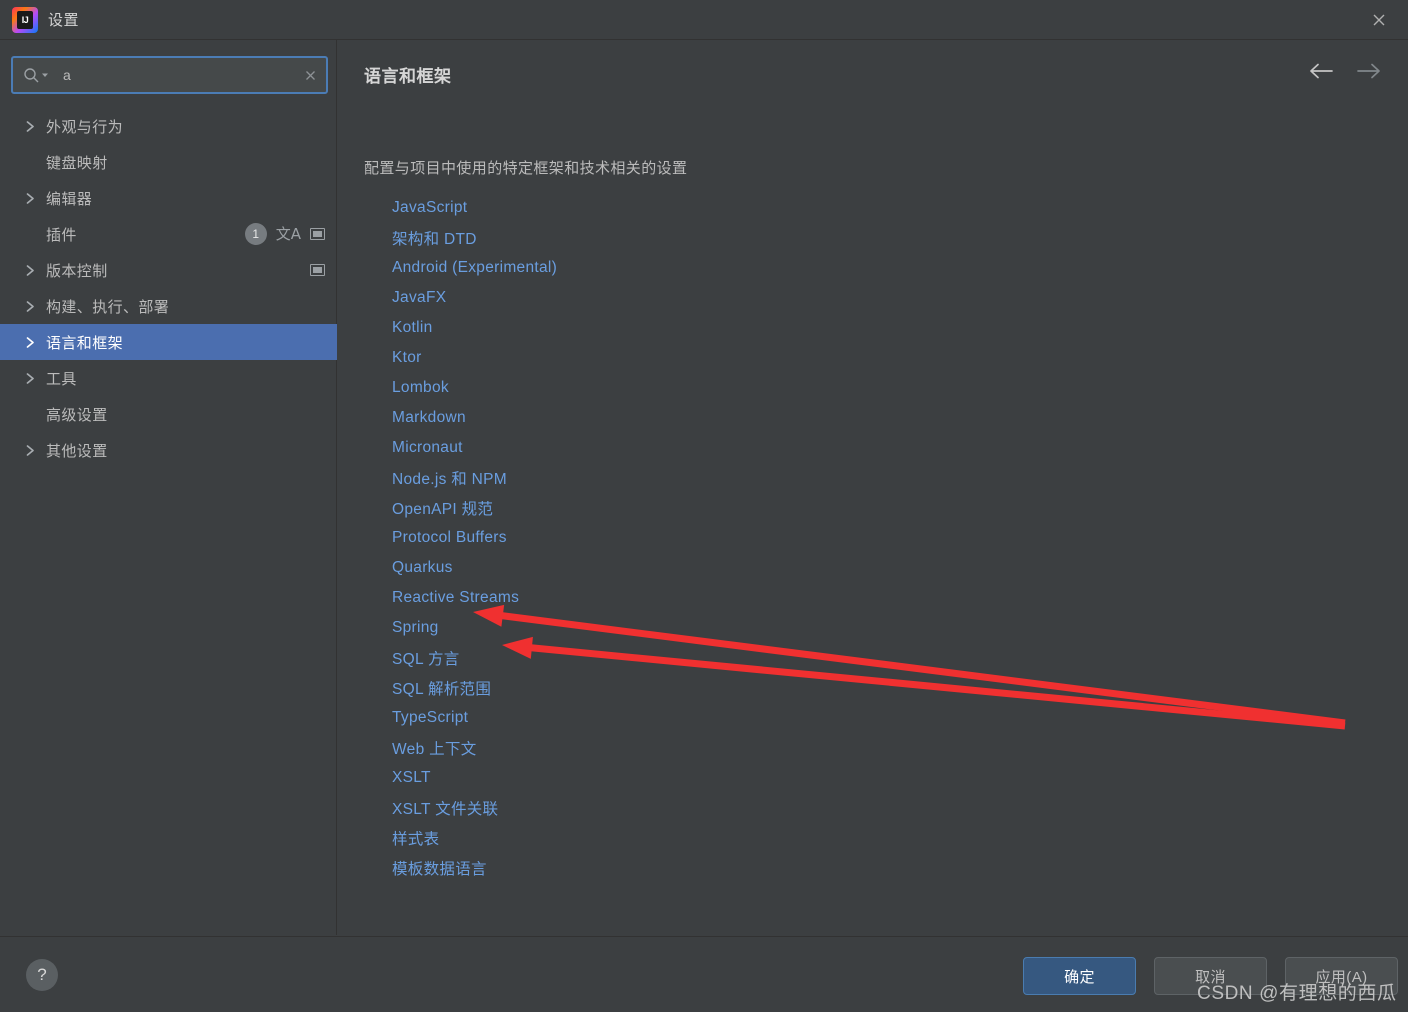 Image resolution: width=1408 pixels, height=1012 pixels. What do you see at coordinates (445, 808) in the screenshot?
I see `framework-link-20: XSLT 文件关联` at bounding box center [445, 808].